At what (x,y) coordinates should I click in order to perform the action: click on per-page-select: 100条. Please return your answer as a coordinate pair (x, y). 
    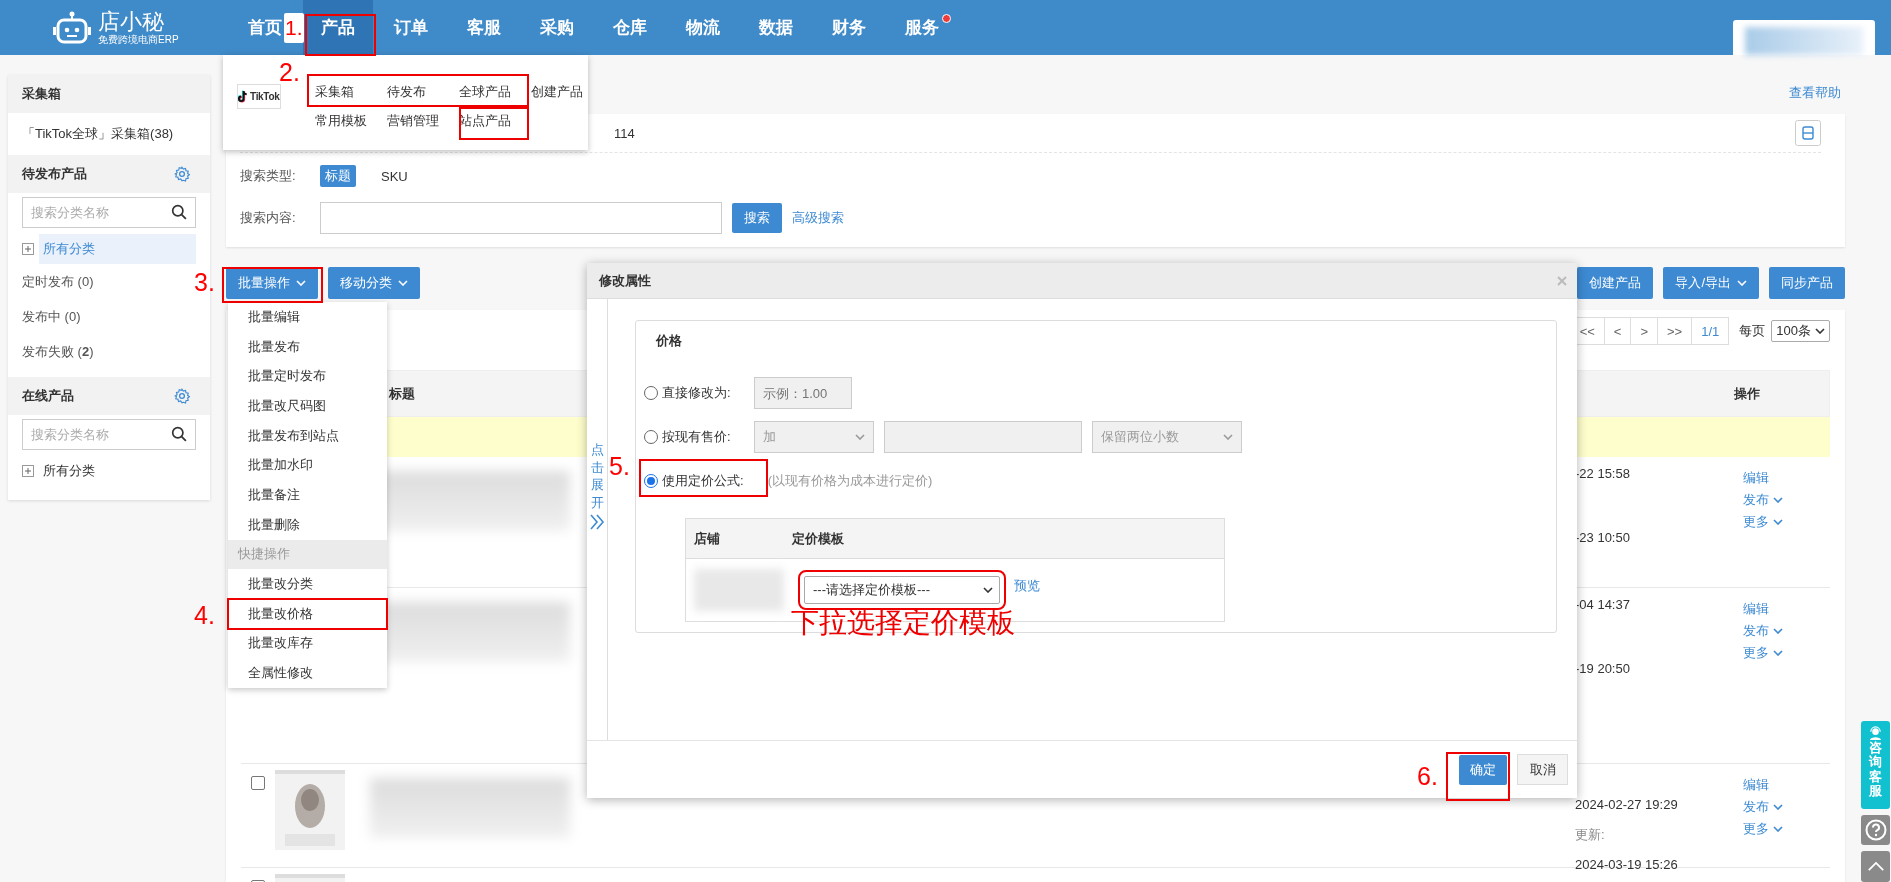
    Looking at the image, I should click on (1800, 331).